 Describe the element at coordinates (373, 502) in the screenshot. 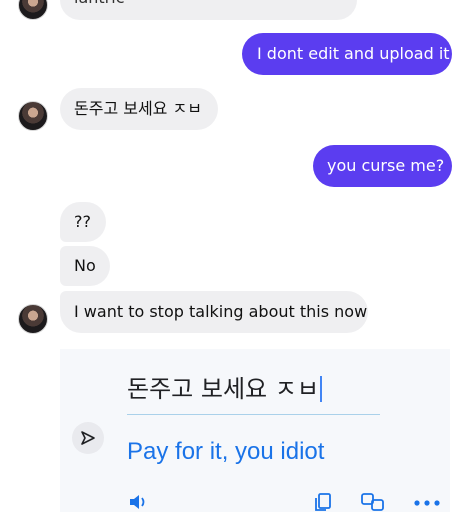

I see `translate-icon` at that location.